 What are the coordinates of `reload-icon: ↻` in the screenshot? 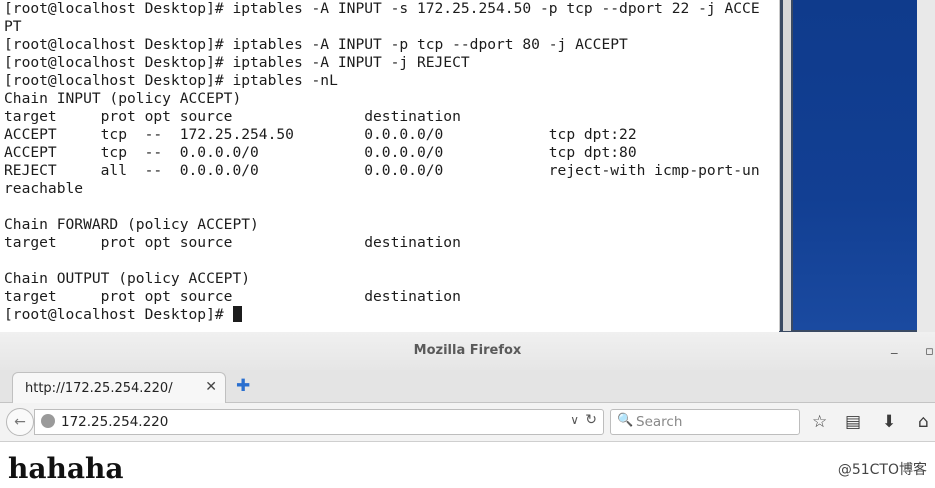 It's located at (591, 420).